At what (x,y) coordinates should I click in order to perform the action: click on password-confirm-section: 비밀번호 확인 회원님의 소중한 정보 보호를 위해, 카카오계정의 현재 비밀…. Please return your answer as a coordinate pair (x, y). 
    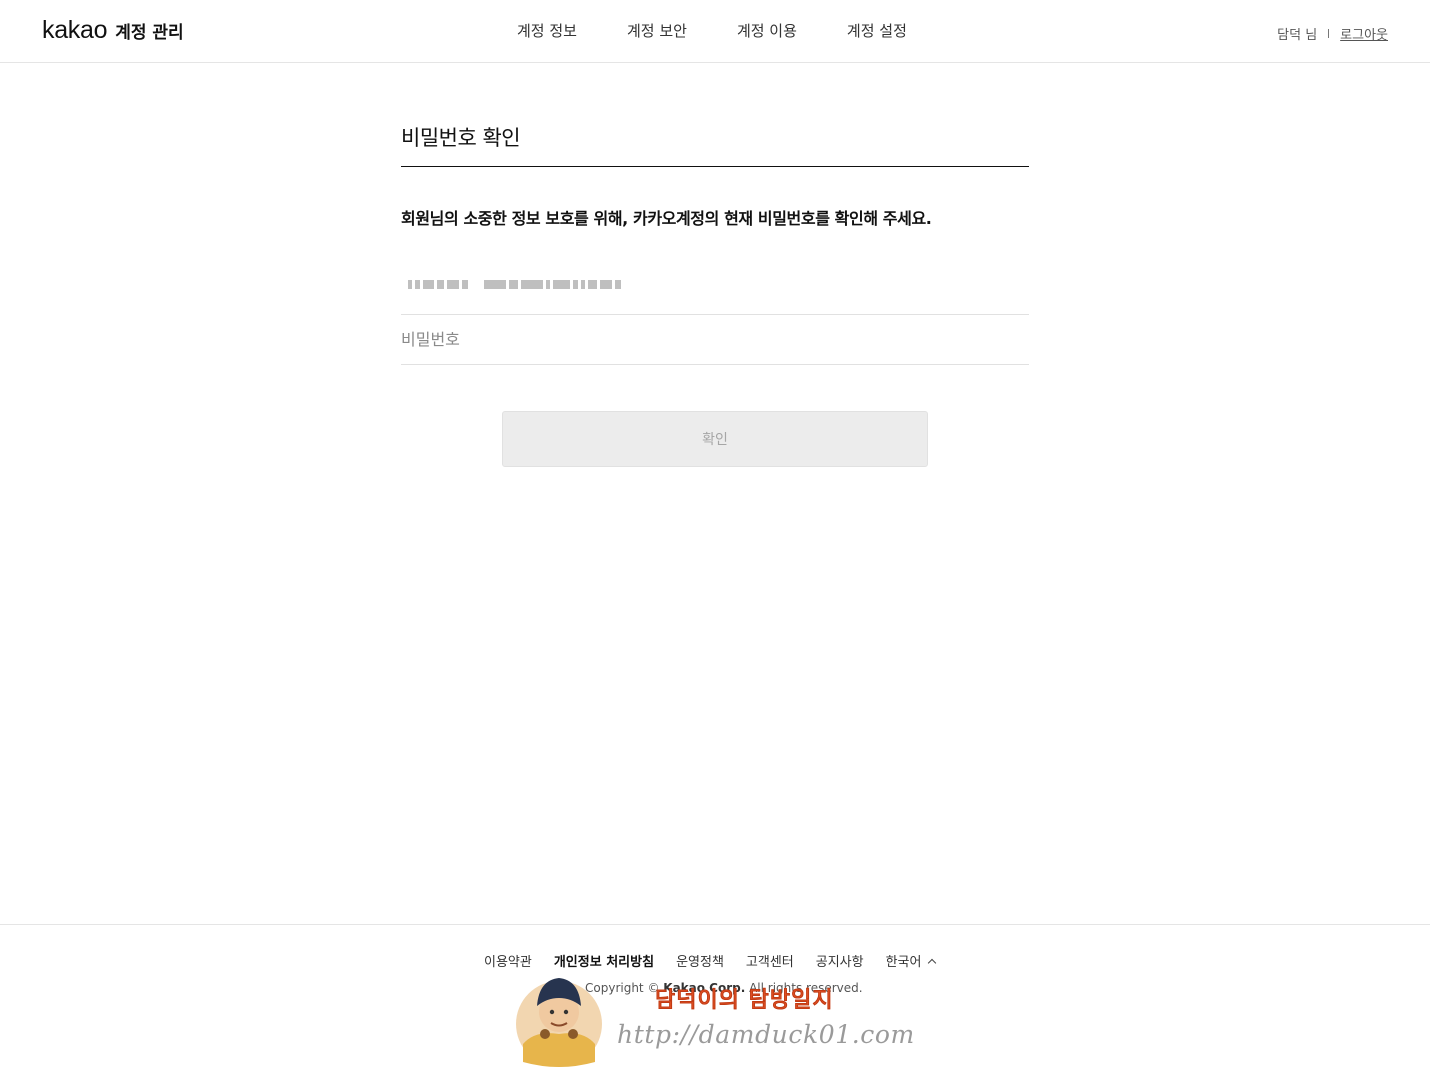
    Looking at the image, I should click on (715, 294).